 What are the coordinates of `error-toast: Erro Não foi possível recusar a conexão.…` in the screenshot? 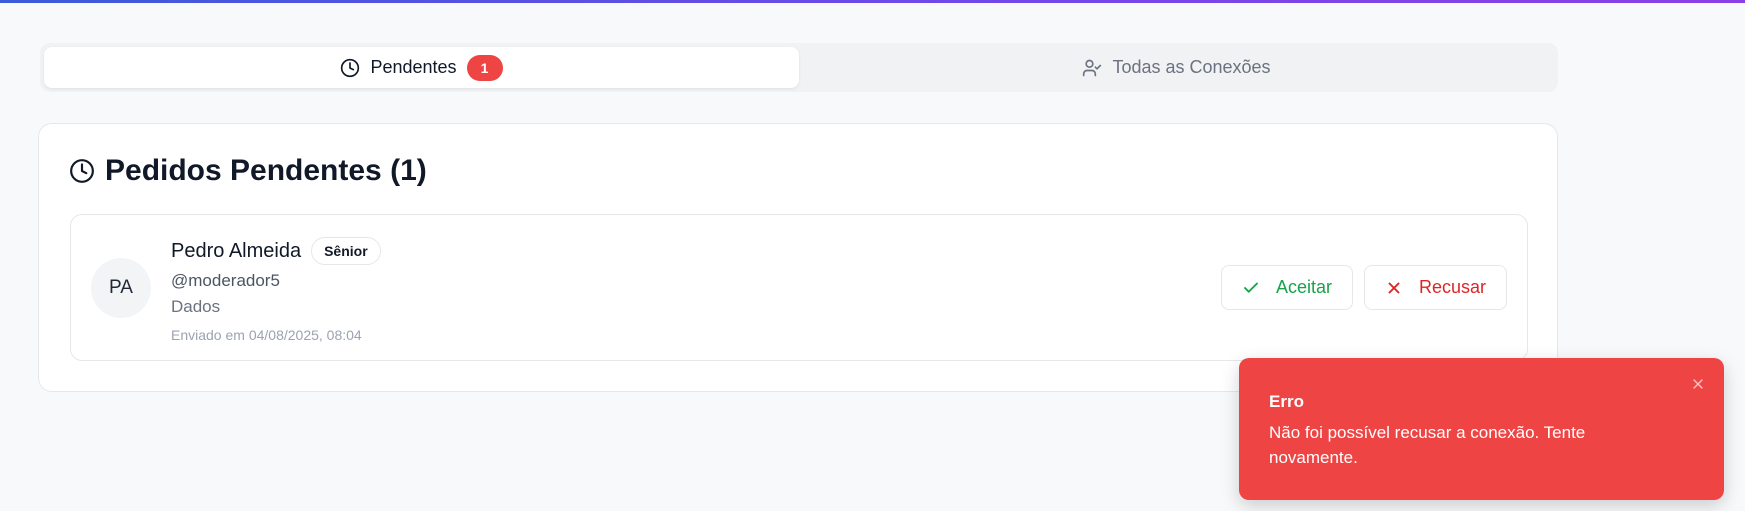 It's located at (1481, 429).